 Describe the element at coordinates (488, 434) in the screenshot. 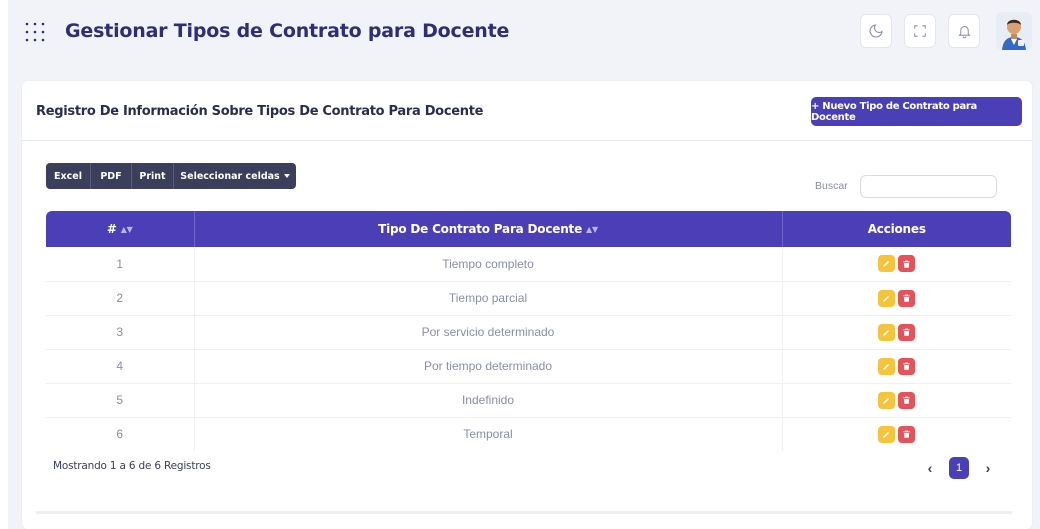

I see `row-contract-type: Temporal` at that location.